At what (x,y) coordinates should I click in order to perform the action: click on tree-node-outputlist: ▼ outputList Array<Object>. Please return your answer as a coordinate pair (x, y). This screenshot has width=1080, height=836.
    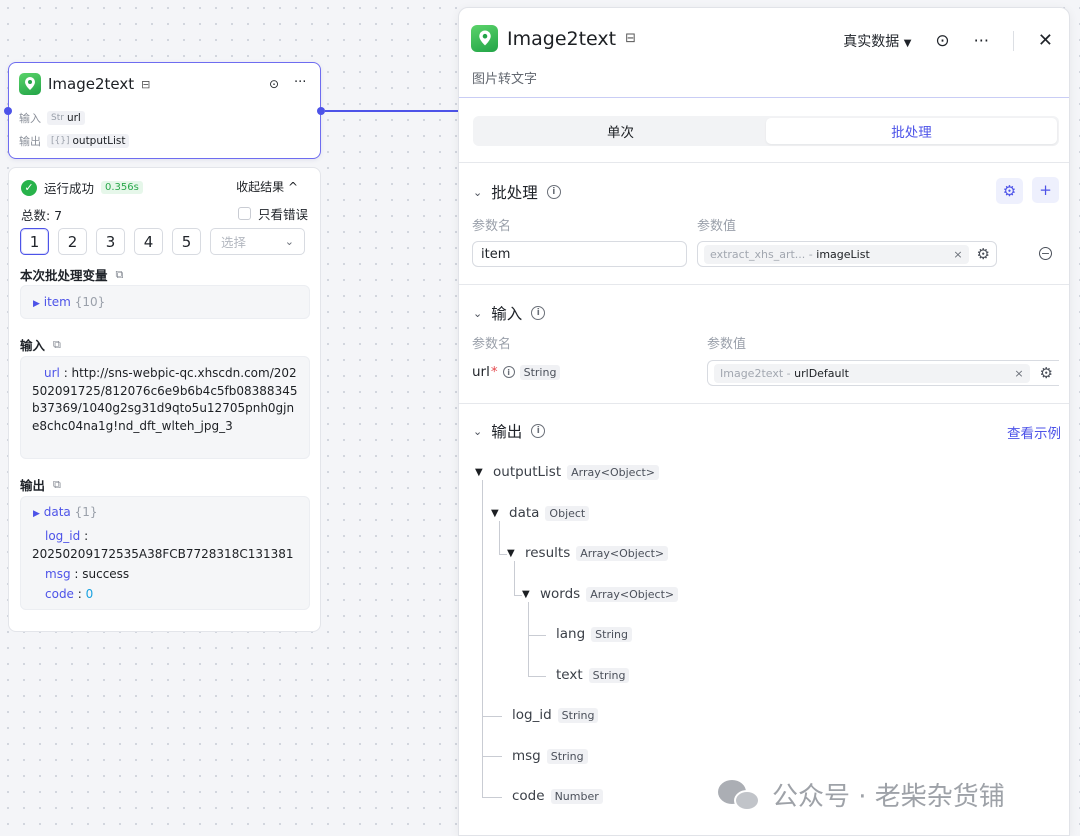
    Looking at the image, I should click on (567, 472).